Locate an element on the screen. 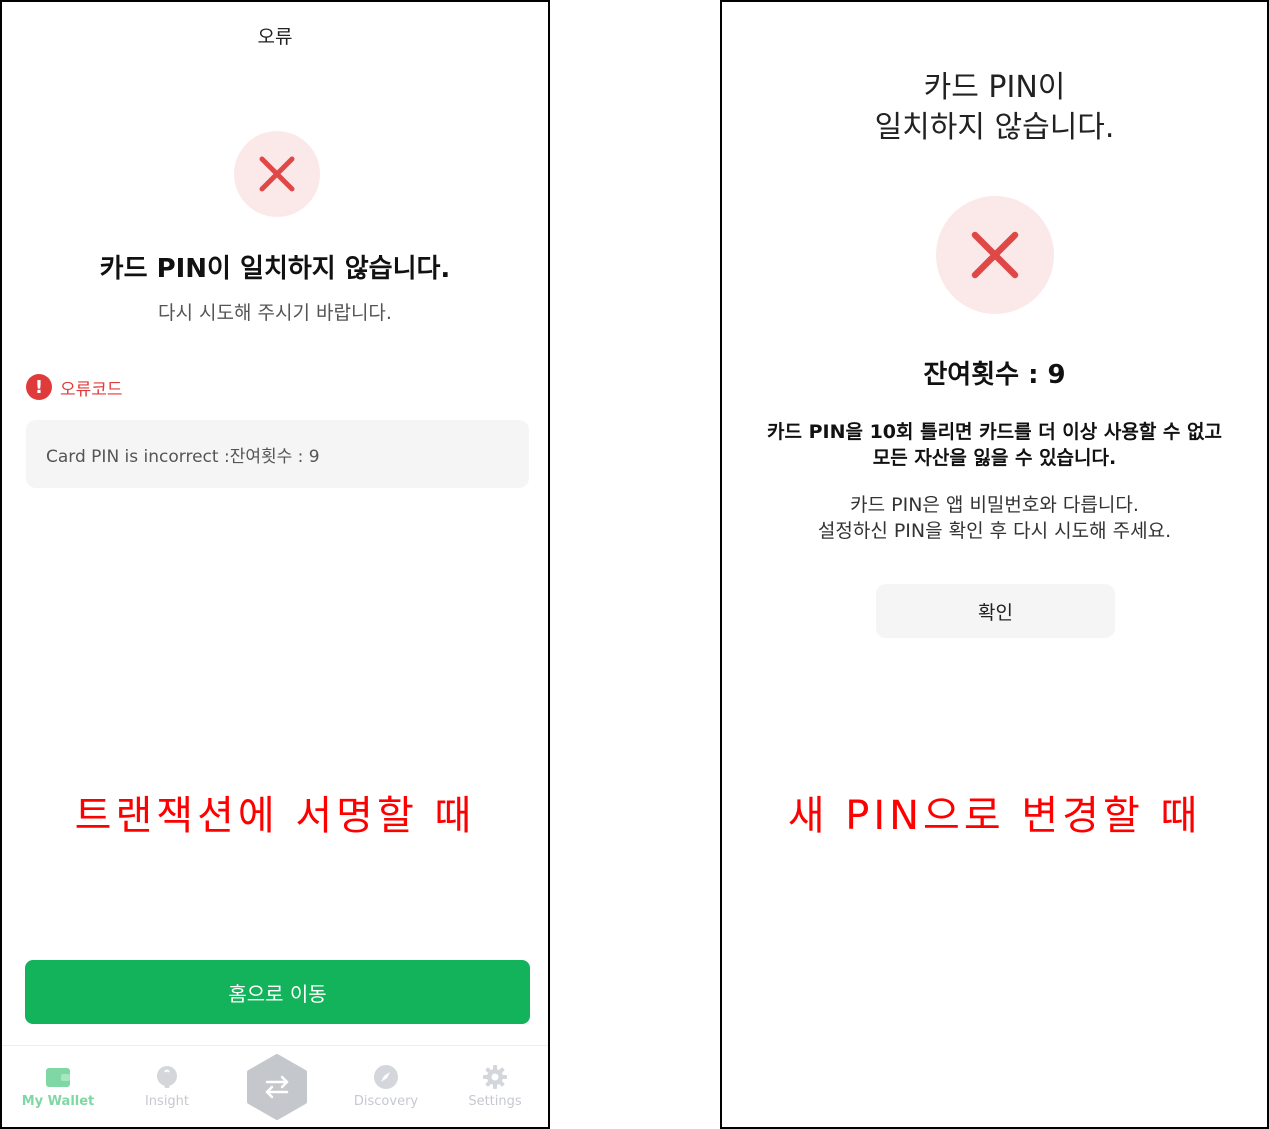 The width and height of the screenshot is (1269, 1129). right-caption: 새 PIN으로 변경할 때 is located at coordinates (994, 816).